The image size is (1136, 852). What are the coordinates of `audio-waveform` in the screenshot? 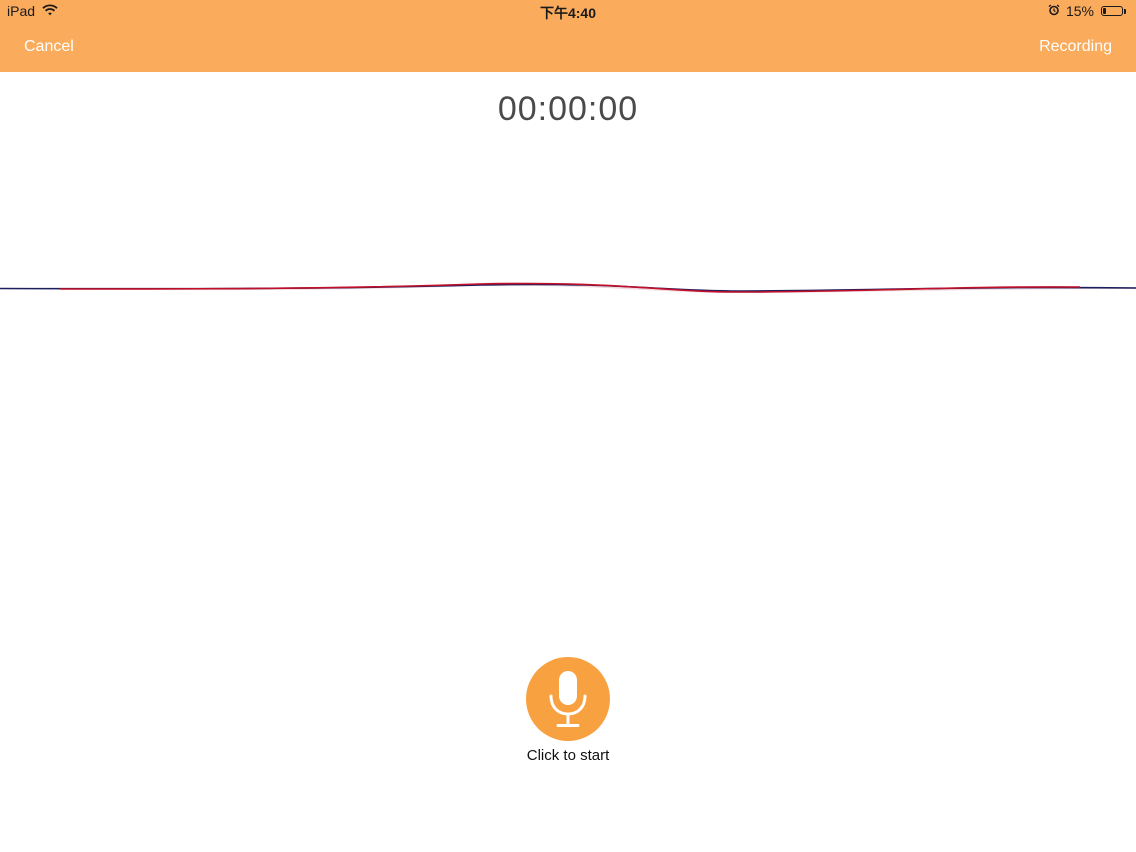 It's located at (568, 287).